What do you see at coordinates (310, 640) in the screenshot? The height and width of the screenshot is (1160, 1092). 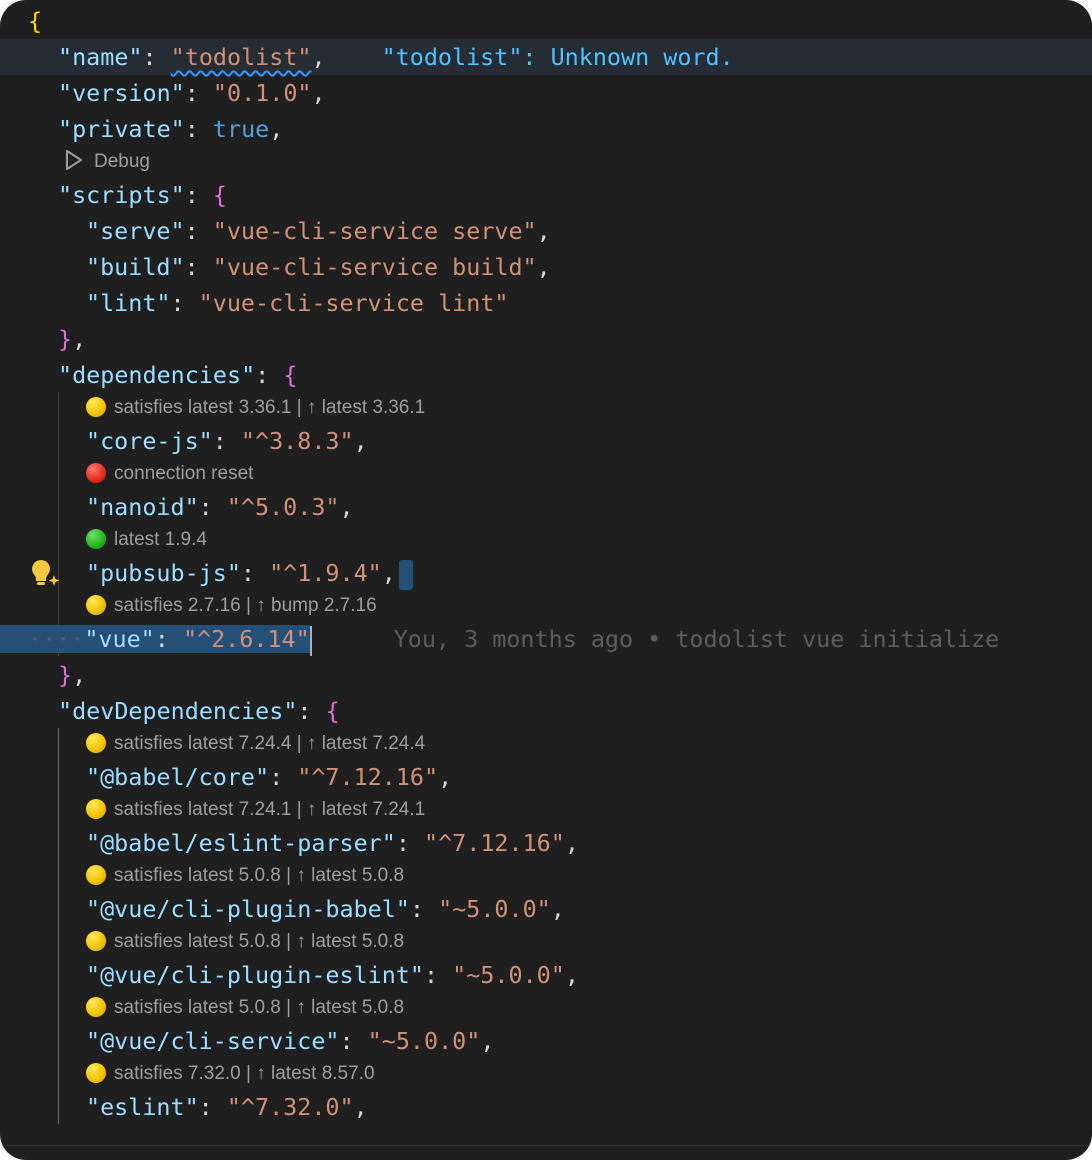 I see `text-cursor` at bounding box center [310, 640].